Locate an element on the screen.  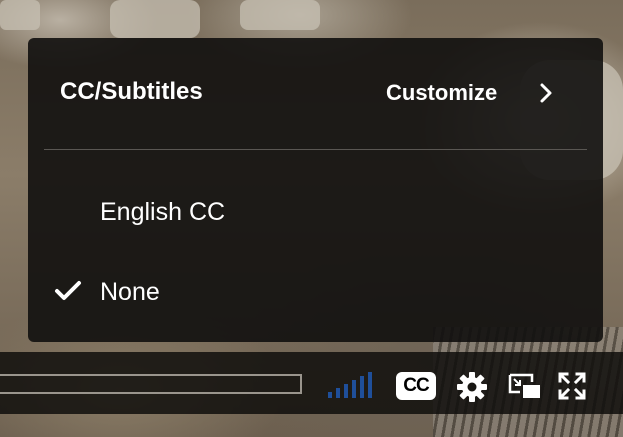
menu-title: CC/Subtitles is located at coordinates (131, 91).